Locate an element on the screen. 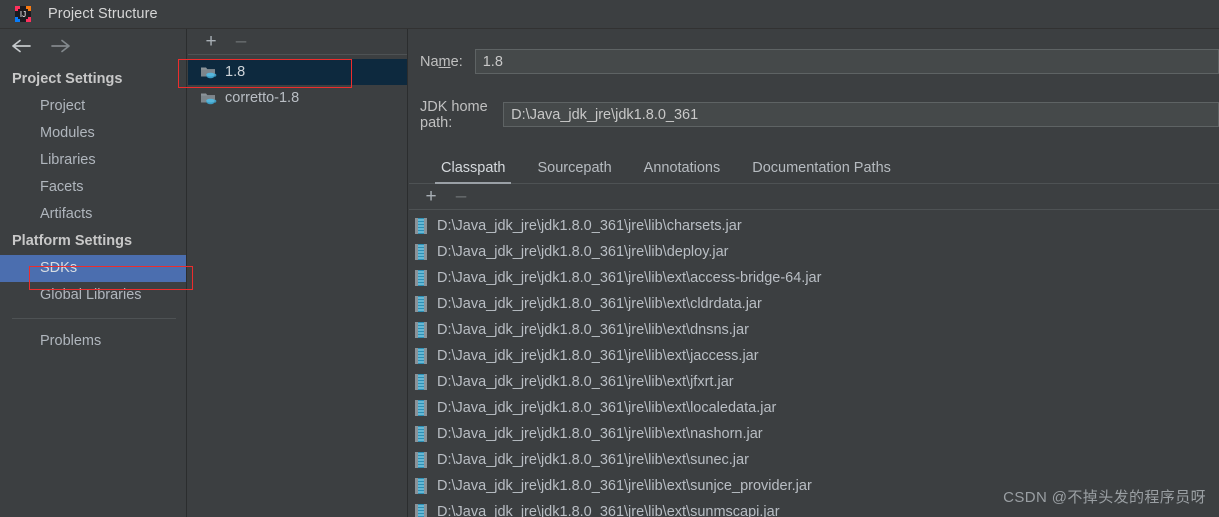  sidebar-item-global-libraries: Global Libraries is located at coordinates (93, 295).